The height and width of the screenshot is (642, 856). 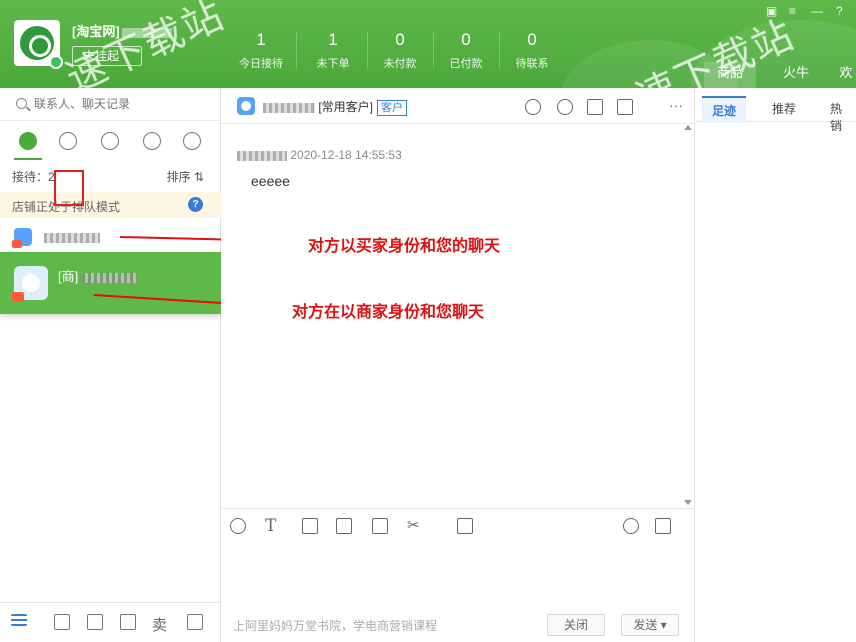 I want to click on shop-name: [淘宝网], so click(x=122, y=30).